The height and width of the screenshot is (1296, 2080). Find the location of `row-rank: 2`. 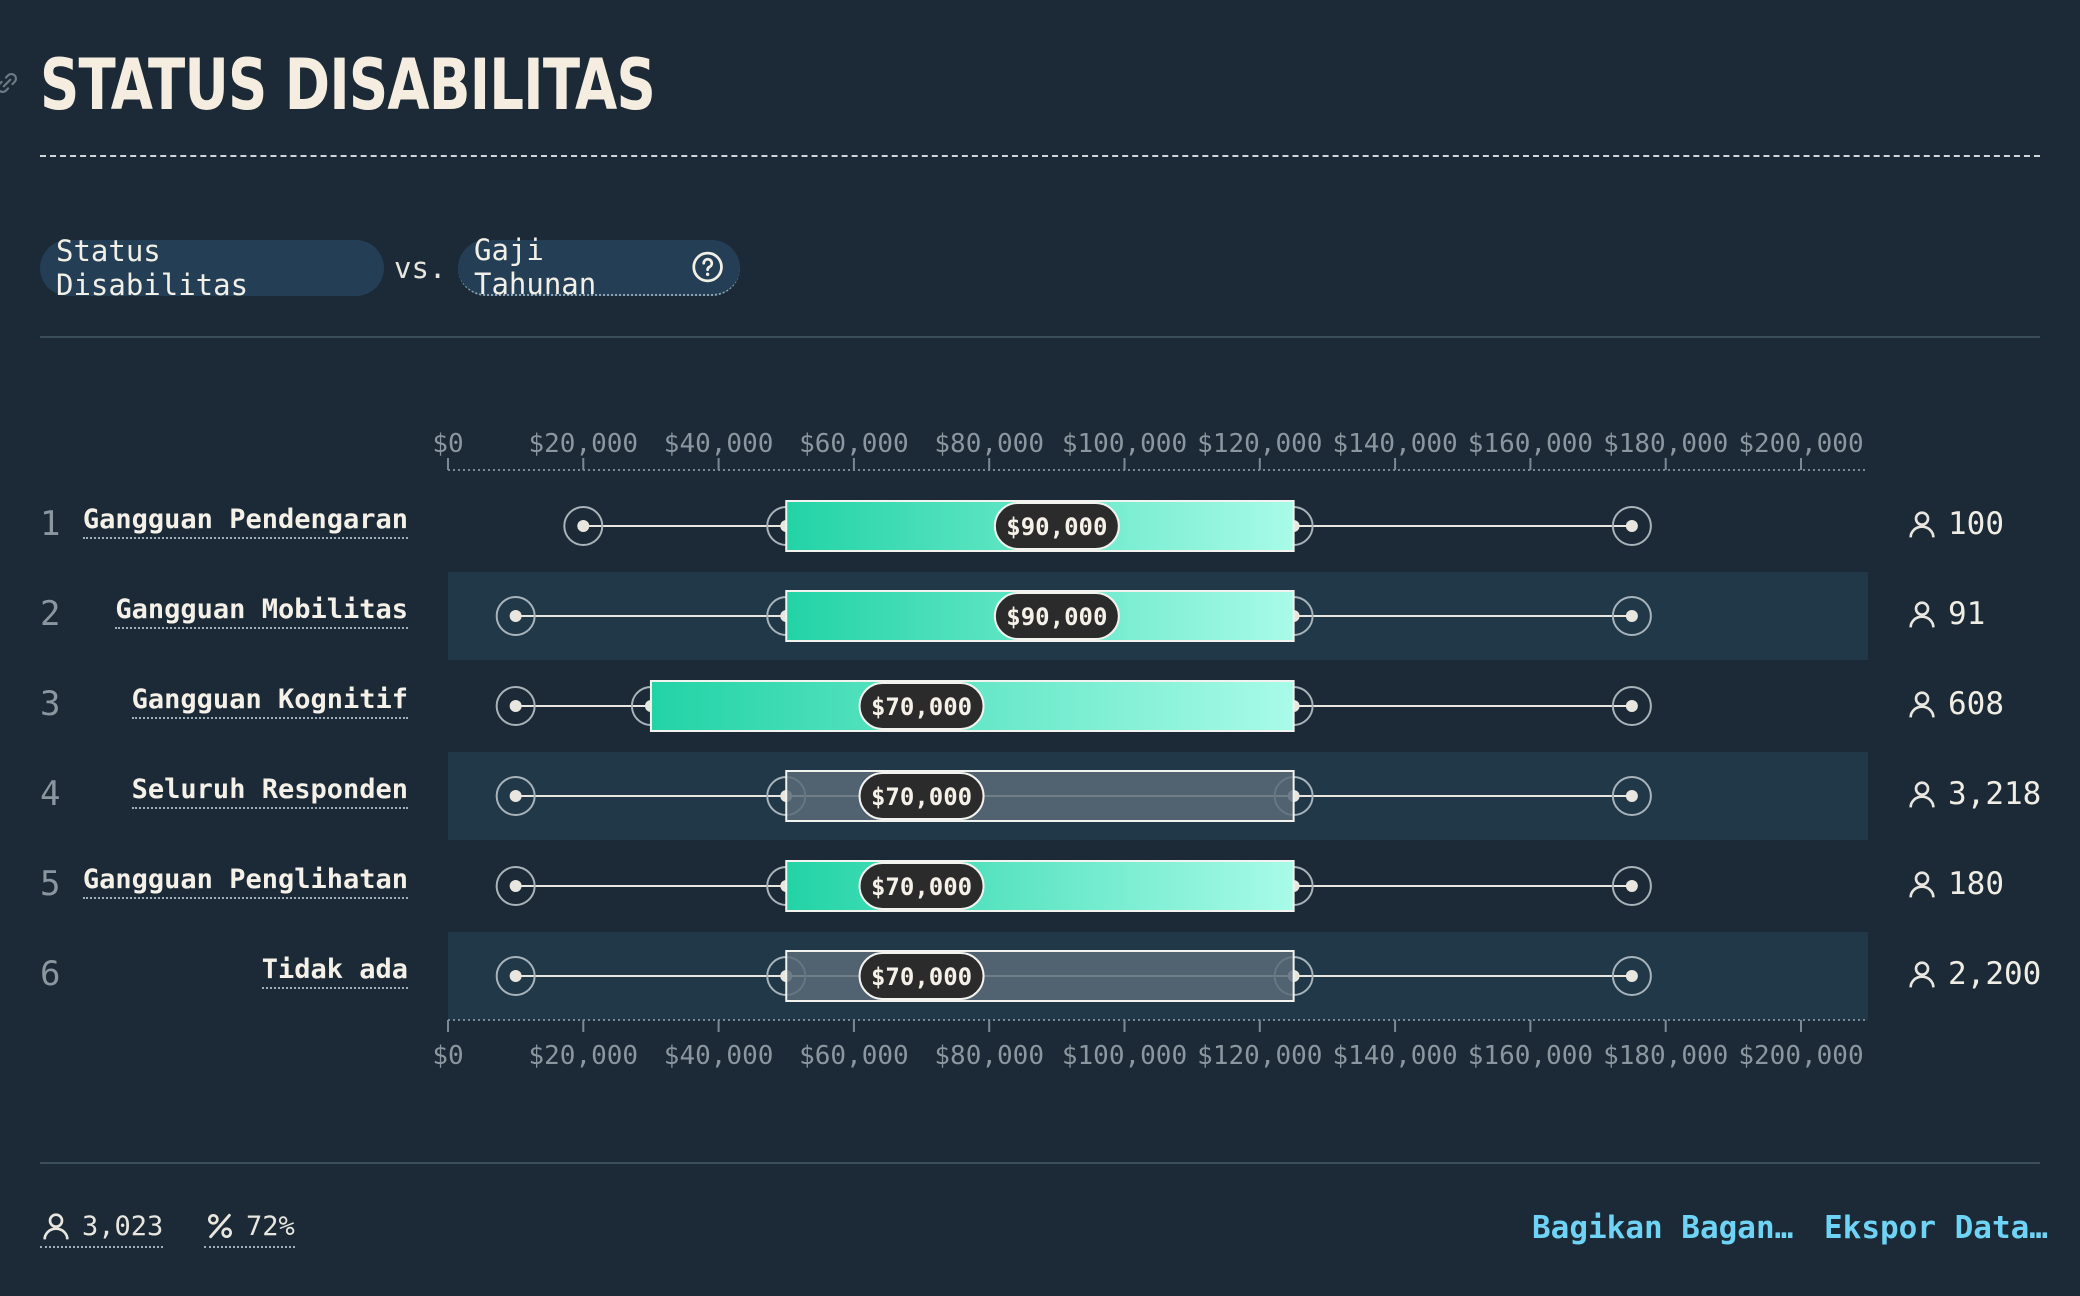

row-rank: 2 is located at coordinates (50, 614).